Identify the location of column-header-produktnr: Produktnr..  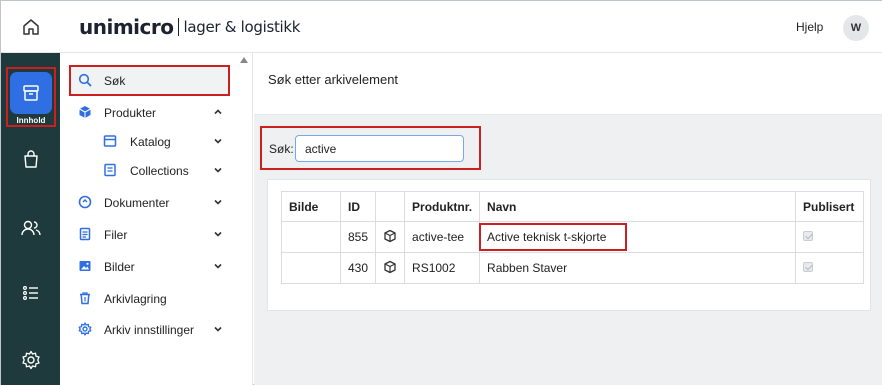
(442, 206).